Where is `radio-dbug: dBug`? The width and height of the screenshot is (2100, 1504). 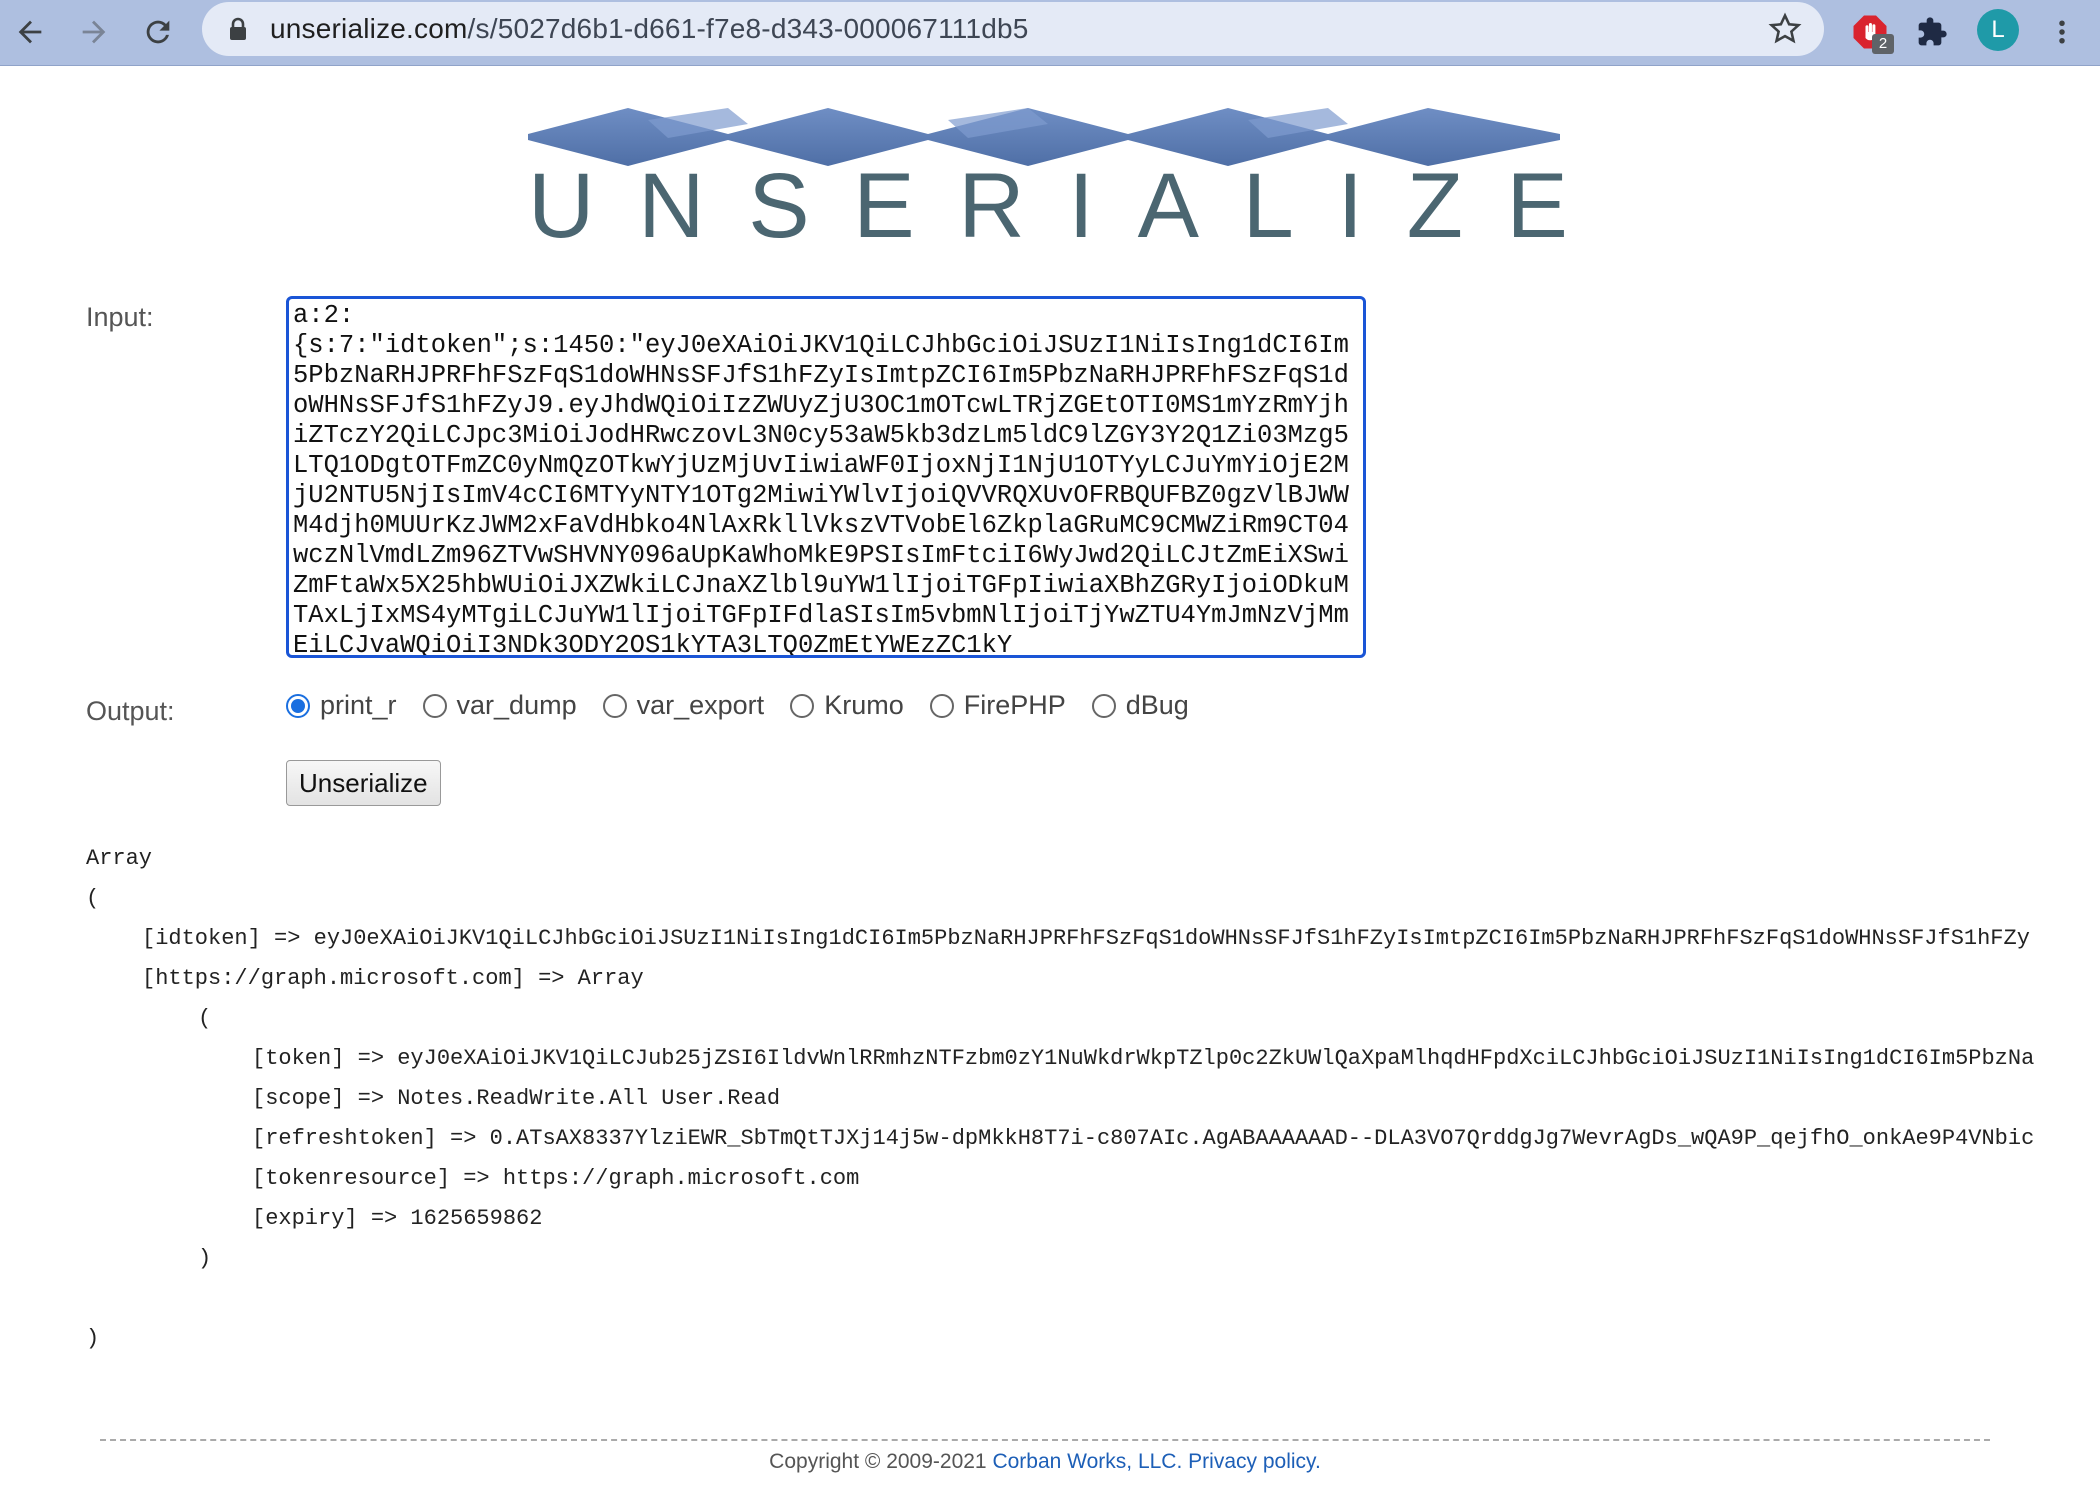
radio-dbug: dBug is located at coordinates (1140, 705).